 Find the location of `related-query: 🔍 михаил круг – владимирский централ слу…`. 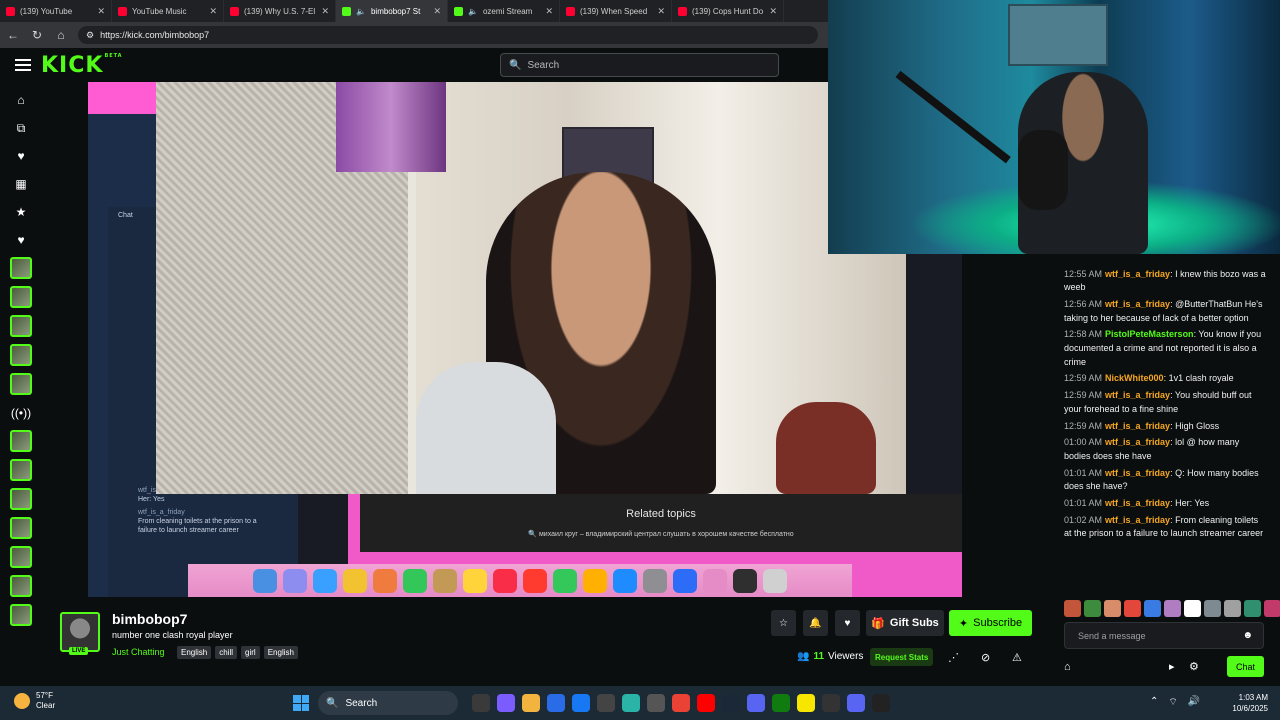

related-query: 🔍 михаил круг – владимирский централ слу… is located at coordinates (660, 534).